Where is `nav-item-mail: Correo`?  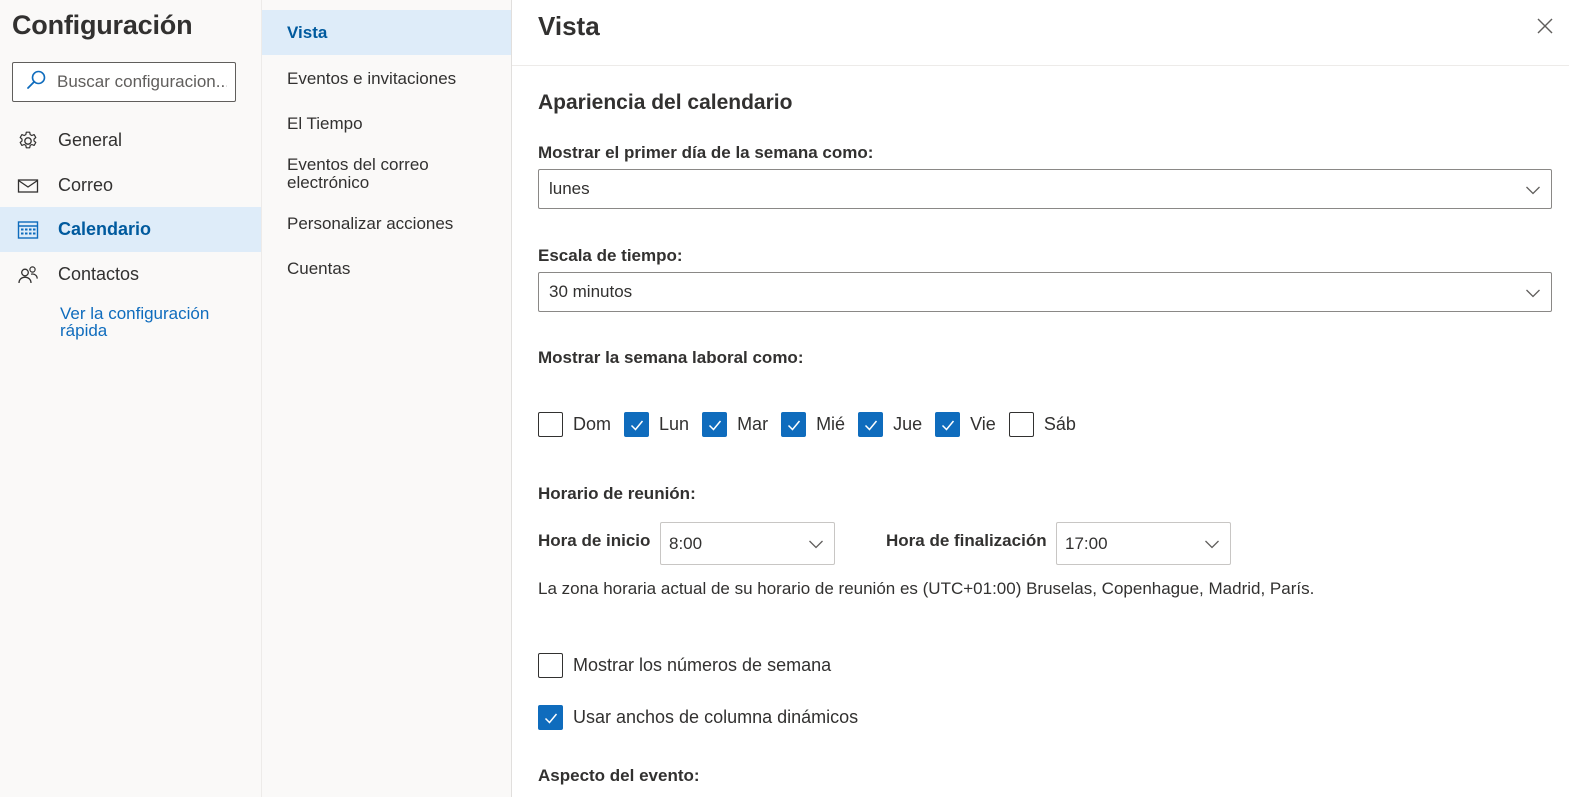 nav-item-mail: Correo is located at coordinates (130, 185).